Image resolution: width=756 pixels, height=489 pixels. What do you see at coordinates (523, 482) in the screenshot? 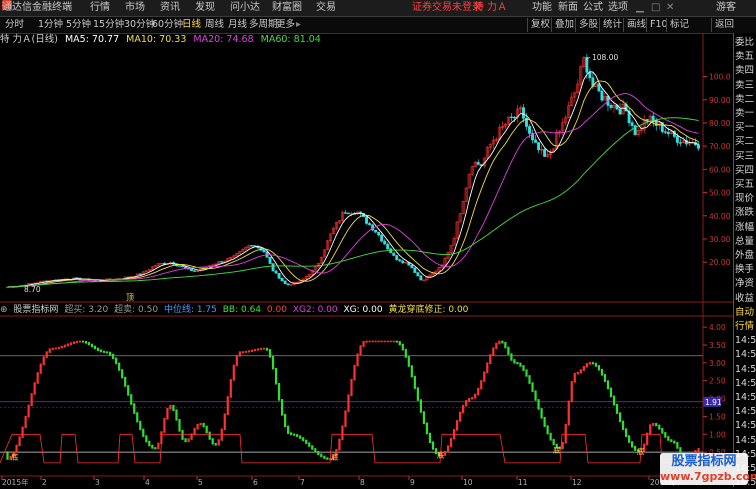
I see `x-tick-label: 11` at bounding box center [523, 482].